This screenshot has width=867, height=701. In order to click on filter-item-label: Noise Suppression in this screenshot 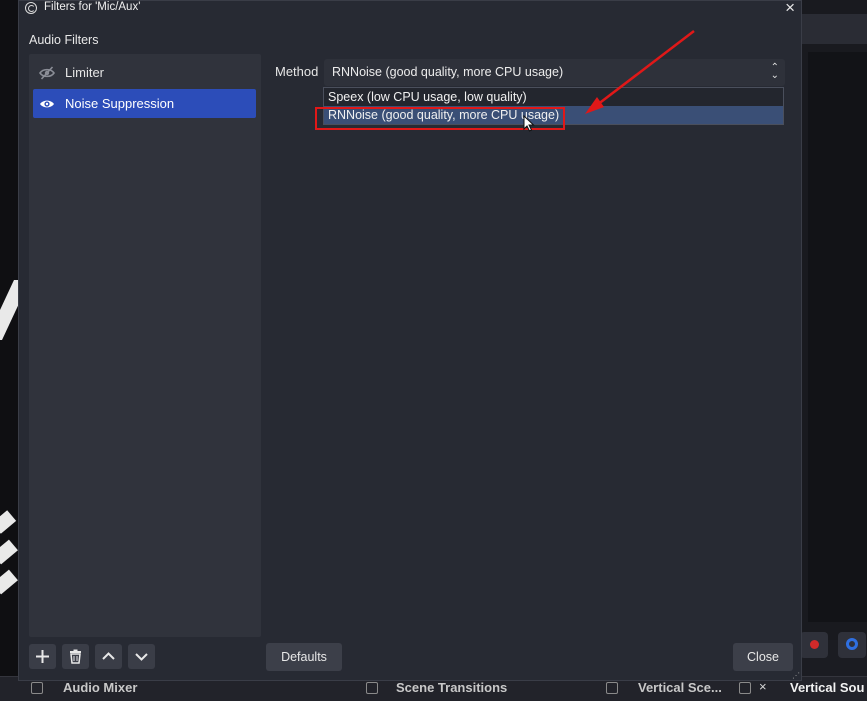, I will do `click(120, 103)`.